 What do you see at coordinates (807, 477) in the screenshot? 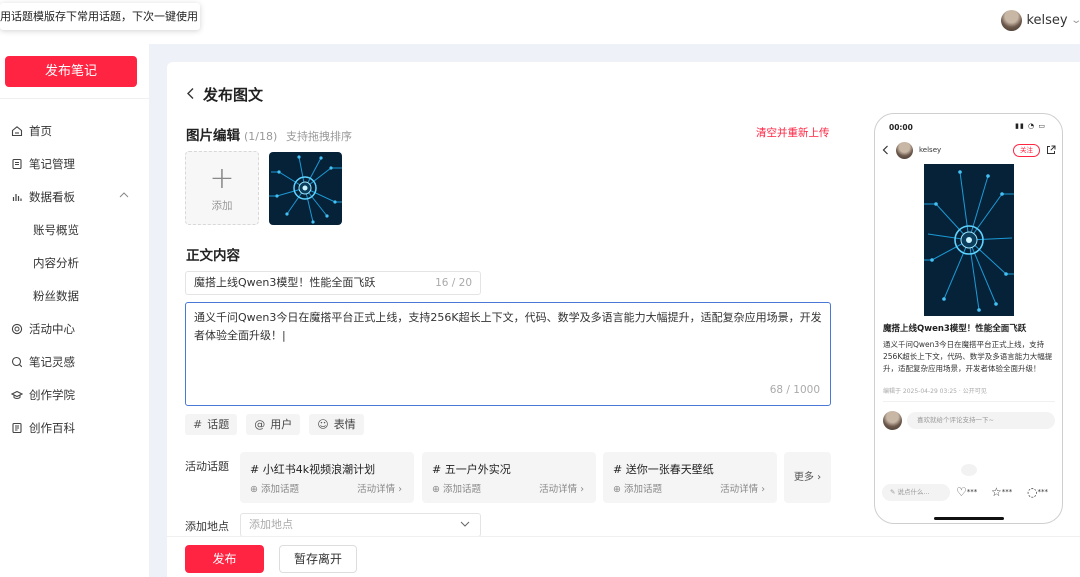
I see `more-topics-button: 更多 ›` at bounding box center [807, 477].